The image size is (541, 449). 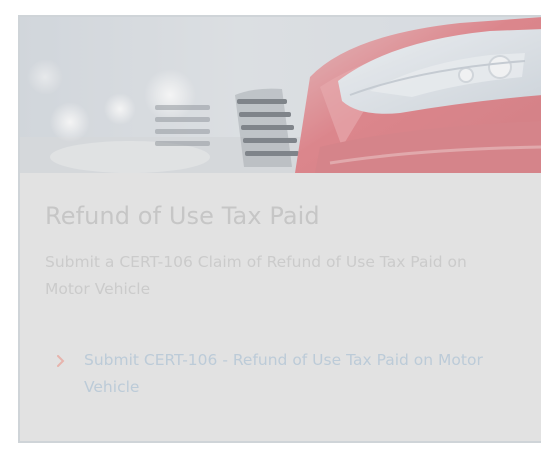 What do you see at coordinates (182, 216) in the screenshot?
I see `card-title: Refund of Use Tax Paid` at bounding box center [182, 216].